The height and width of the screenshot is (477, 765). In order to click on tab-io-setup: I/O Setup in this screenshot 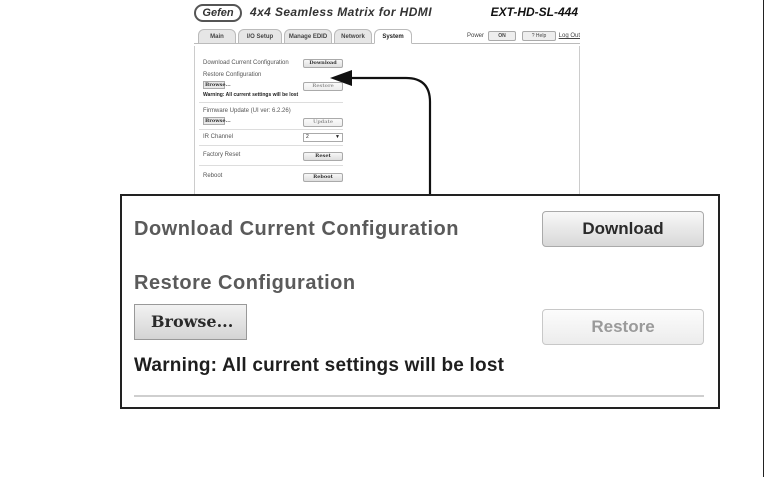, I will do `click(260, 36)`.